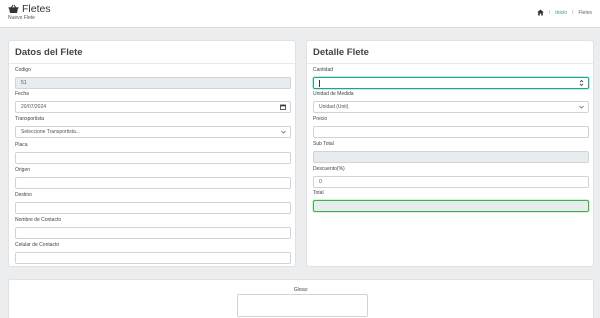 This screenshot has height=318, width=600. What do you see at coordinates (451, 157) in the screenshot?
I see `sub-total-field` at bounding box center [451, 157].